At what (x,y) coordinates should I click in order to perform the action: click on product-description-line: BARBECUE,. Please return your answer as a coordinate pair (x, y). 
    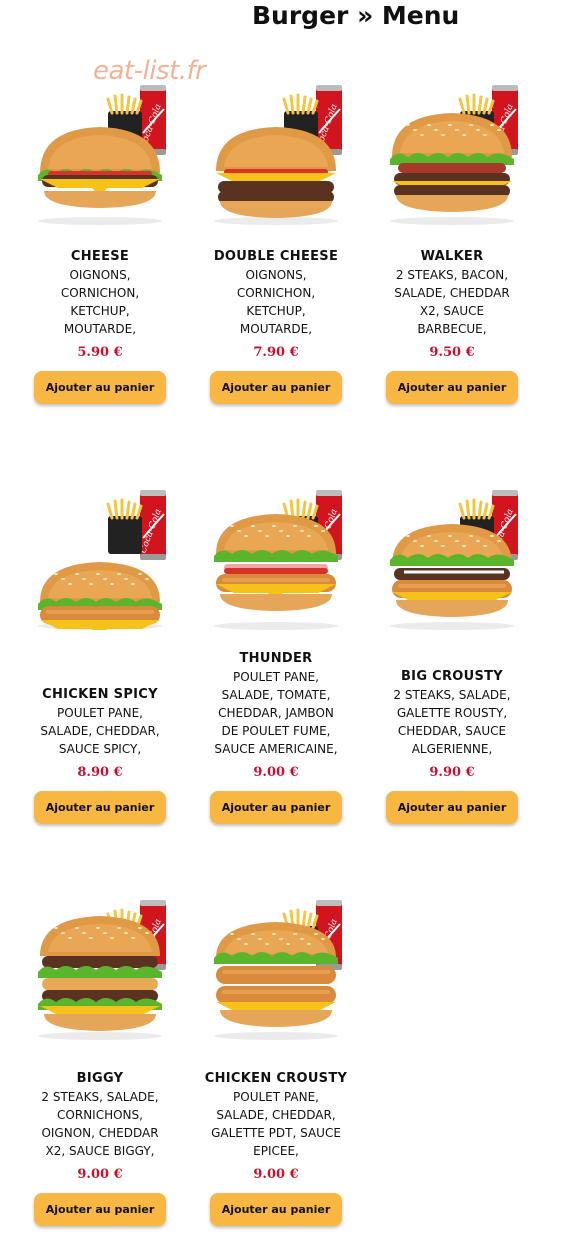
    Looking at the image, I should click on (452, 329).